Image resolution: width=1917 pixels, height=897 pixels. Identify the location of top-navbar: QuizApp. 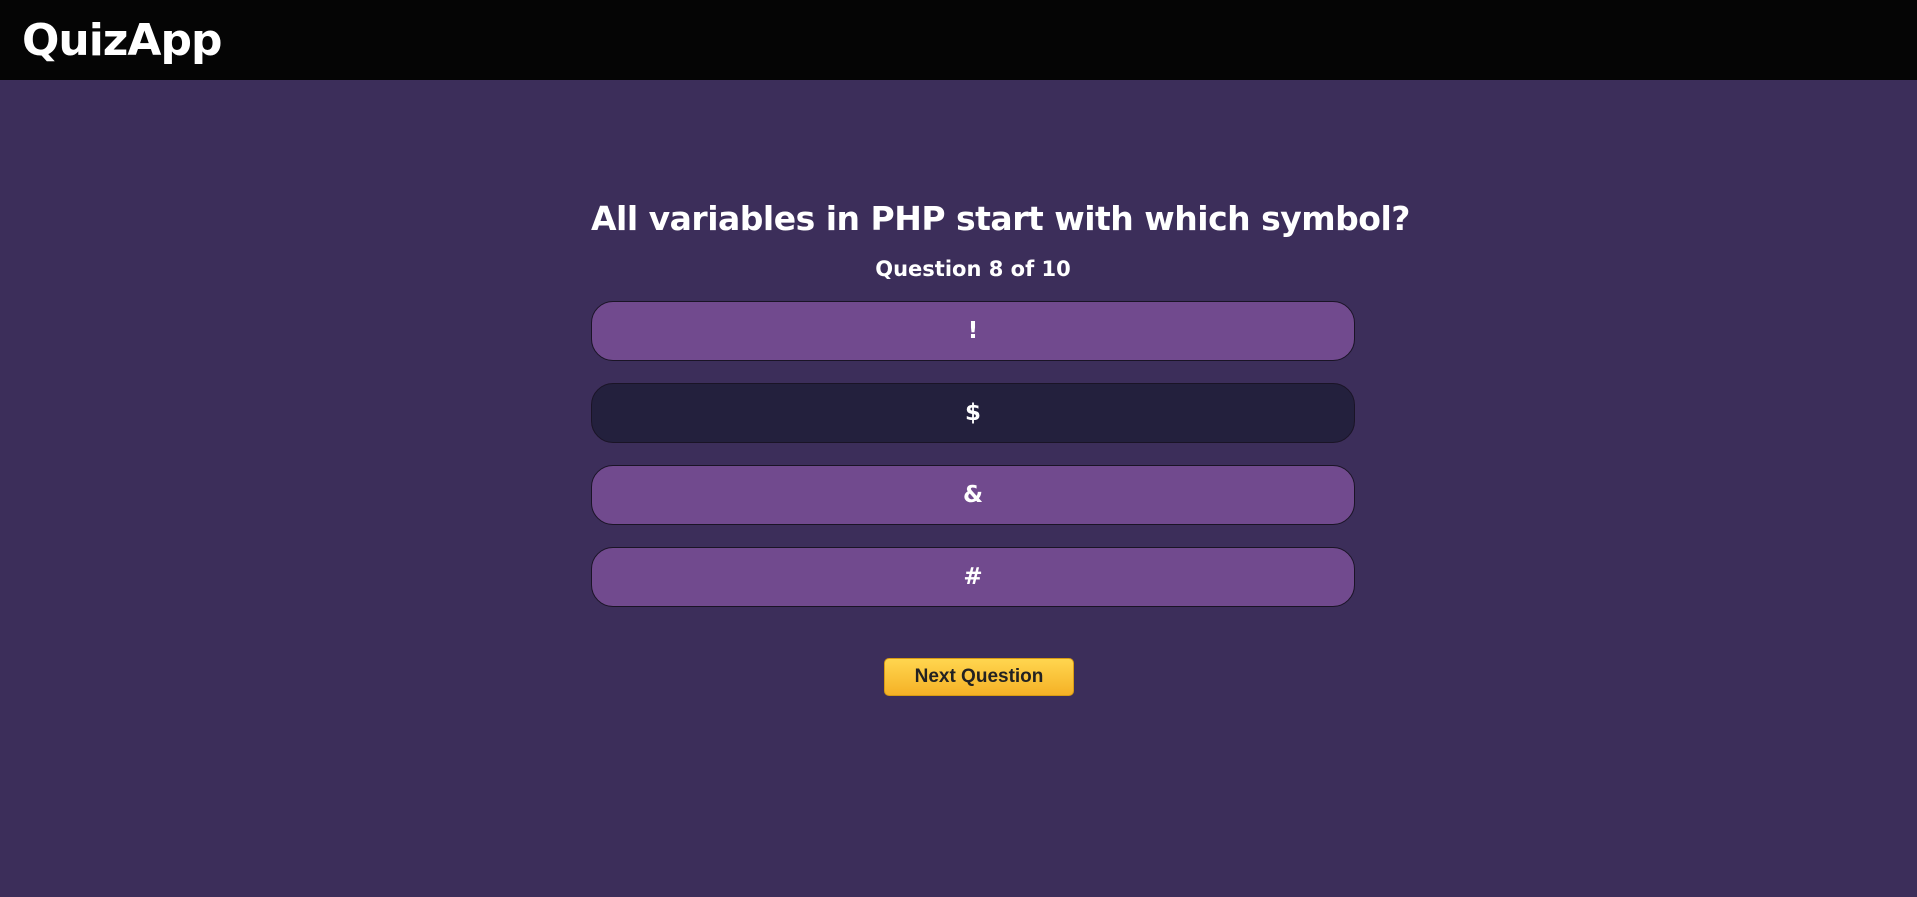
(958, 40).